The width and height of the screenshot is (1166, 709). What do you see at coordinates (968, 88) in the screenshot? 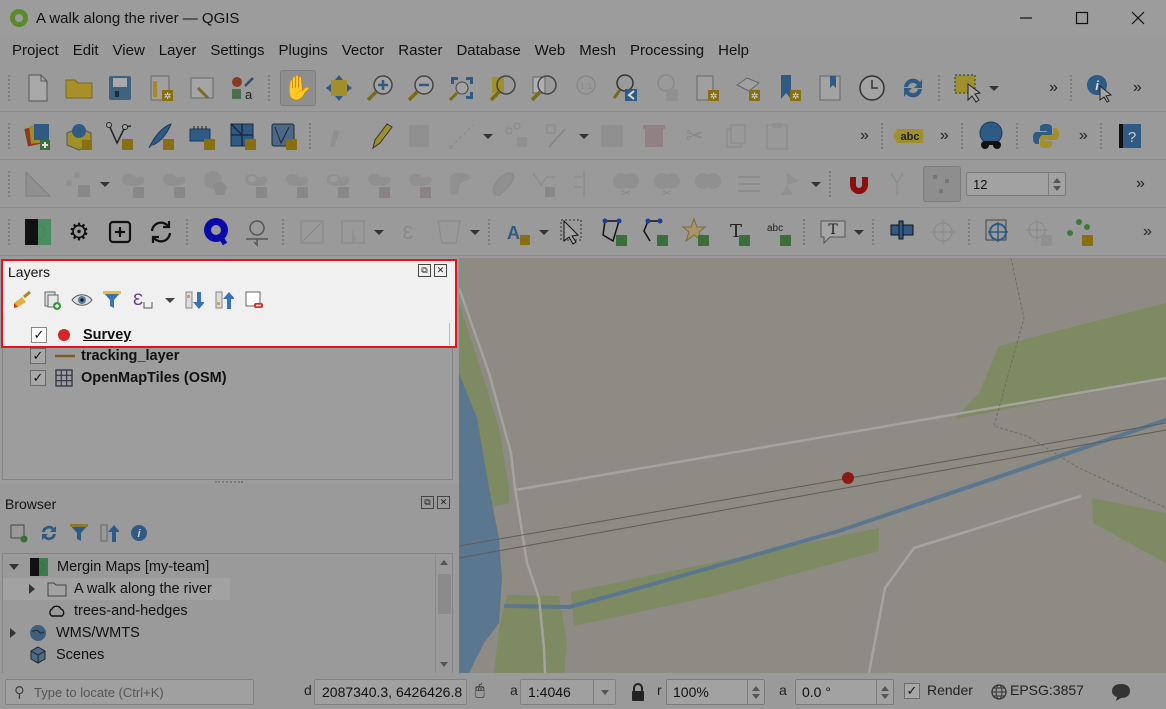
I see `select-features-button` at bounding box center [968, 88].